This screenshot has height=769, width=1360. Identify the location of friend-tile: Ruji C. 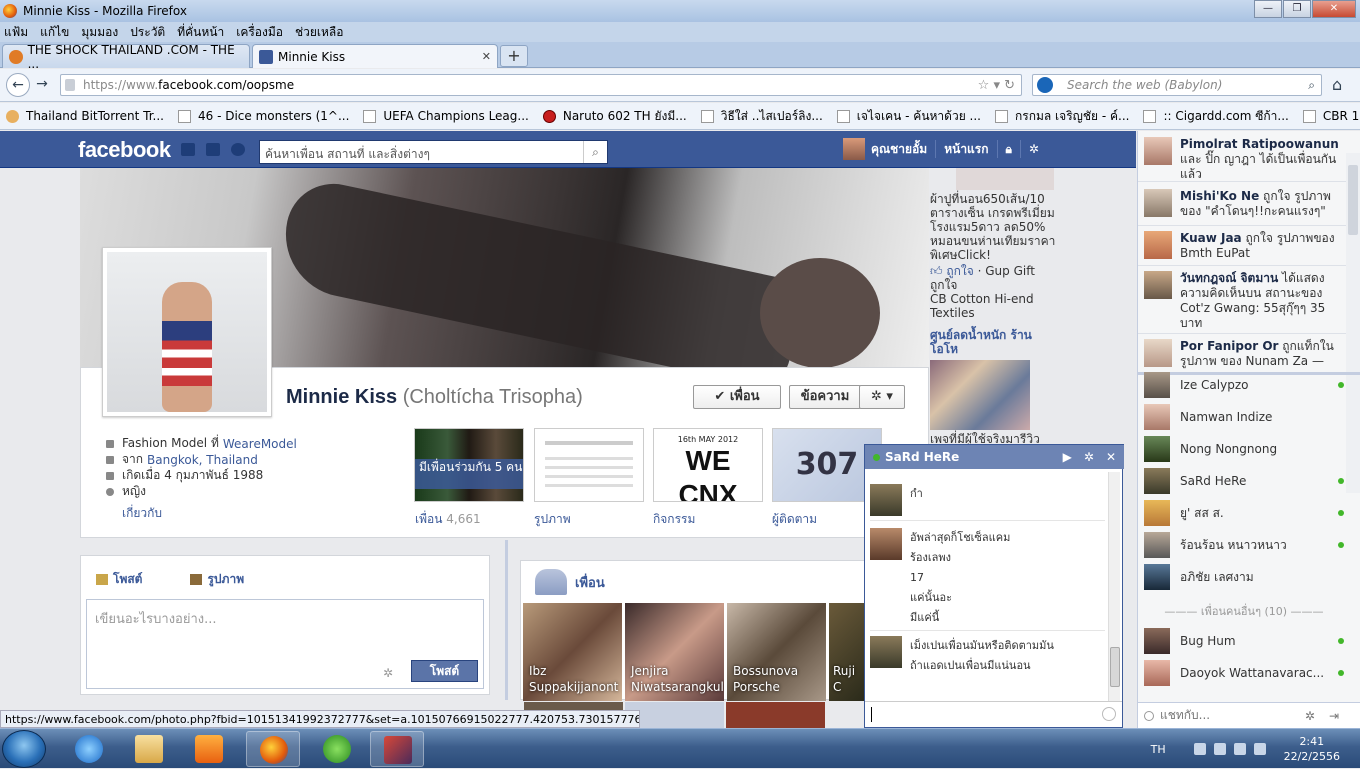
(847, 652).